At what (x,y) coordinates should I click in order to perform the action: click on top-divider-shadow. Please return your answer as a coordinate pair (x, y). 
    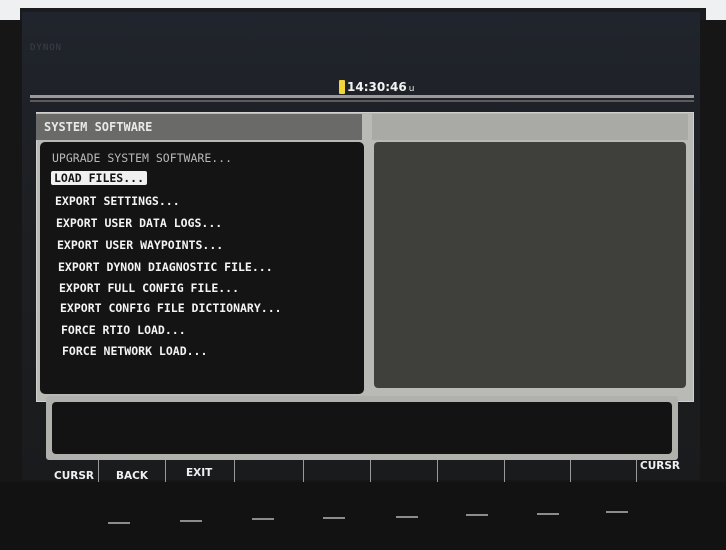
    Looking at the image, I should click on (362, 101).